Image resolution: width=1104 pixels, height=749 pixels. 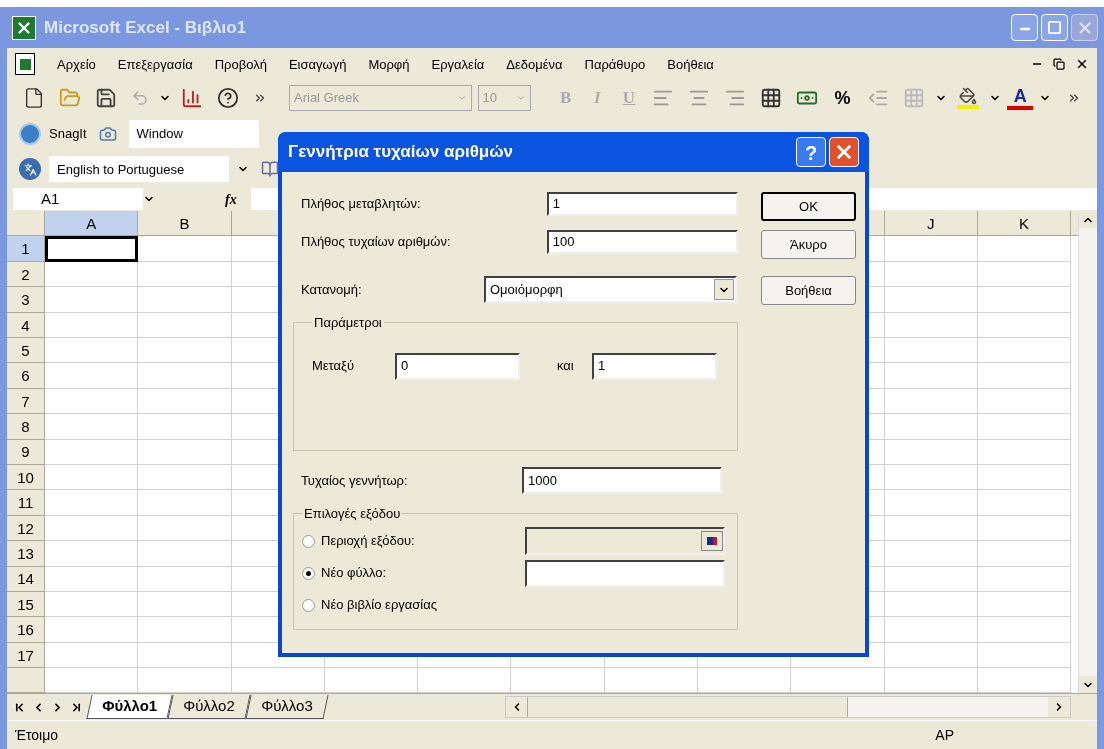 What do you see at coordinates (376, 242) in the screenshot?
I see `field-label: Πλήθος τυχαίων αριθμών:` at bounding box center [376, 242].